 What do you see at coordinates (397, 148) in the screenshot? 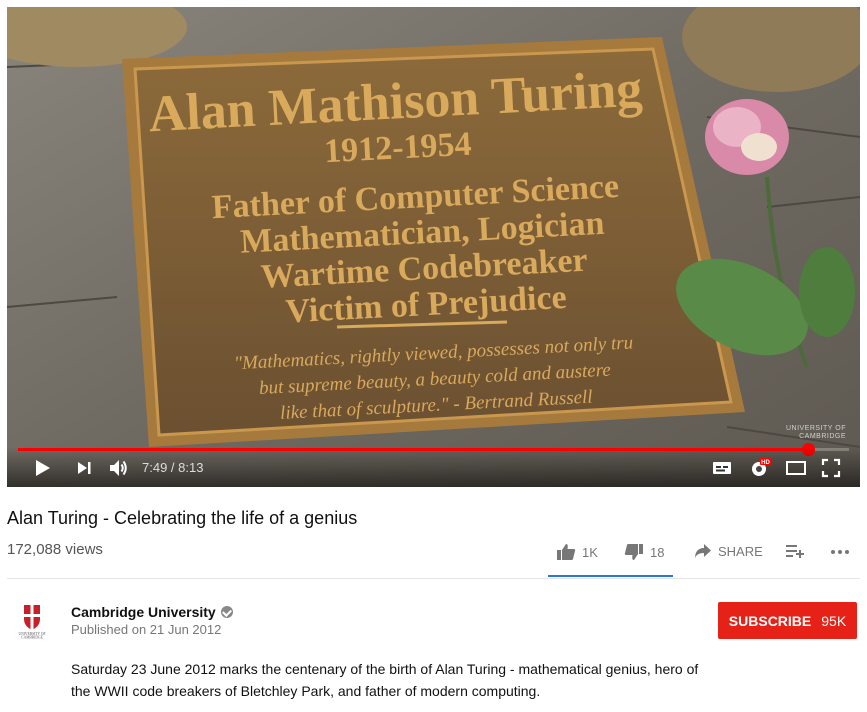
I see `plaque-years: 1912-1954` at bounding box center [397, 148].